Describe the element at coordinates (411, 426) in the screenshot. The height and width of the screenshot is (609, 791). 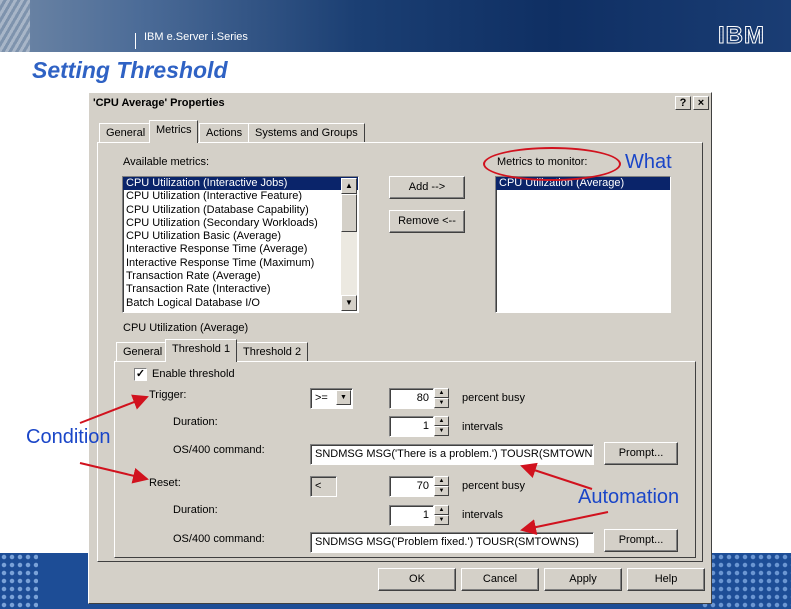
I see `trigger-duration-input: 1` at that location.